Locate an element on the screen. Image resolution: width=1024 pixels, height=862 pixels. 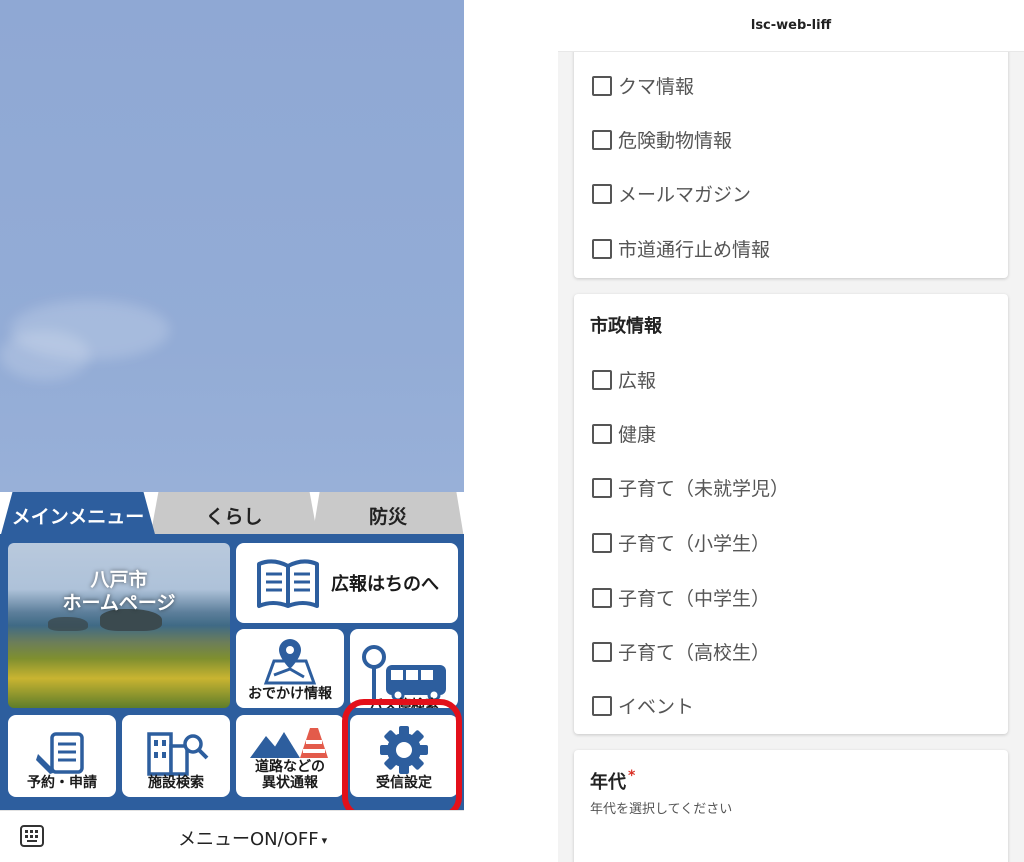
option-label: 広報 is located at coordinates (637, 381).